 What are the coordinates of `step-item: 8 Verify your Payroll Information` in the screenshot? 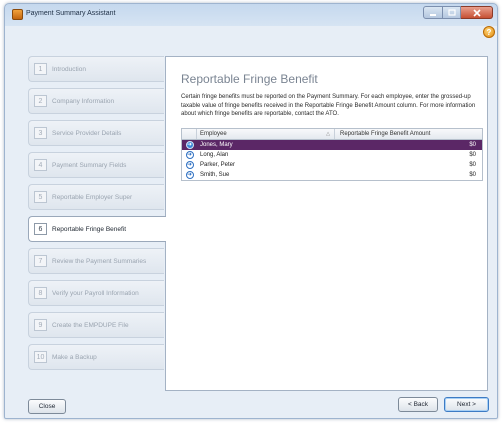 It's located at (96, 293).